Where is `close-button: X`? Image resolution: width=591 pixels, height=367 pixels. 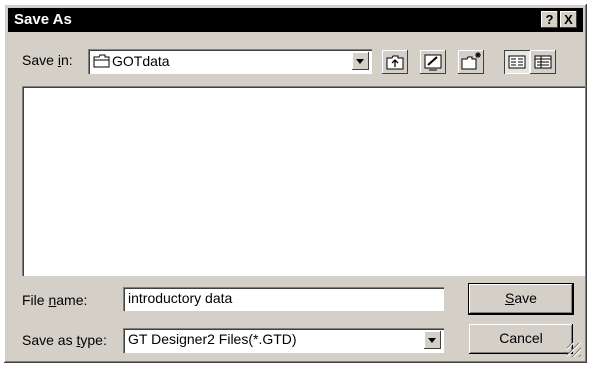 close-button: X is located at coordinates (568, 19).